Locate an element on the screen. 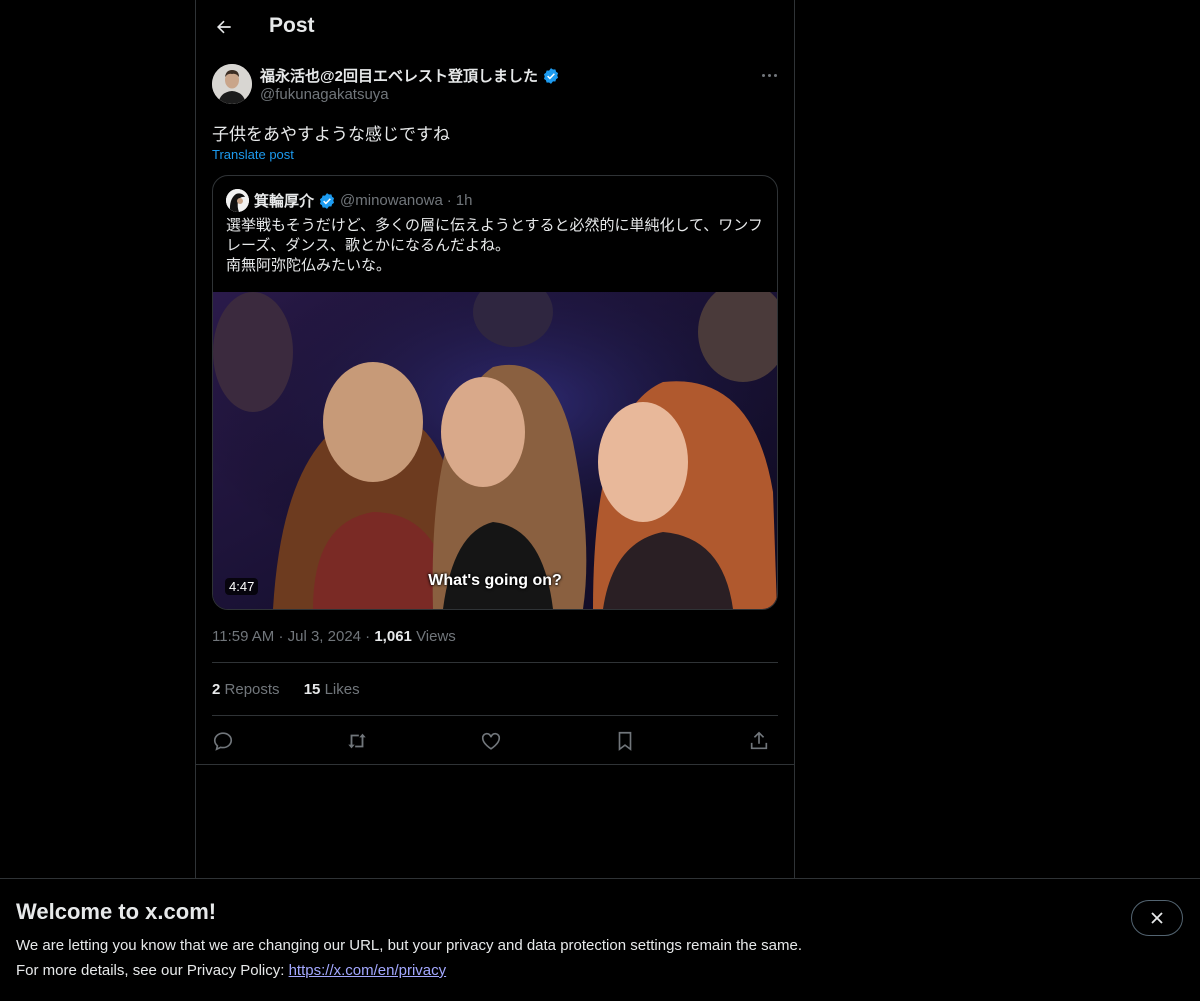  share-button is located at coordinates (759, 741).